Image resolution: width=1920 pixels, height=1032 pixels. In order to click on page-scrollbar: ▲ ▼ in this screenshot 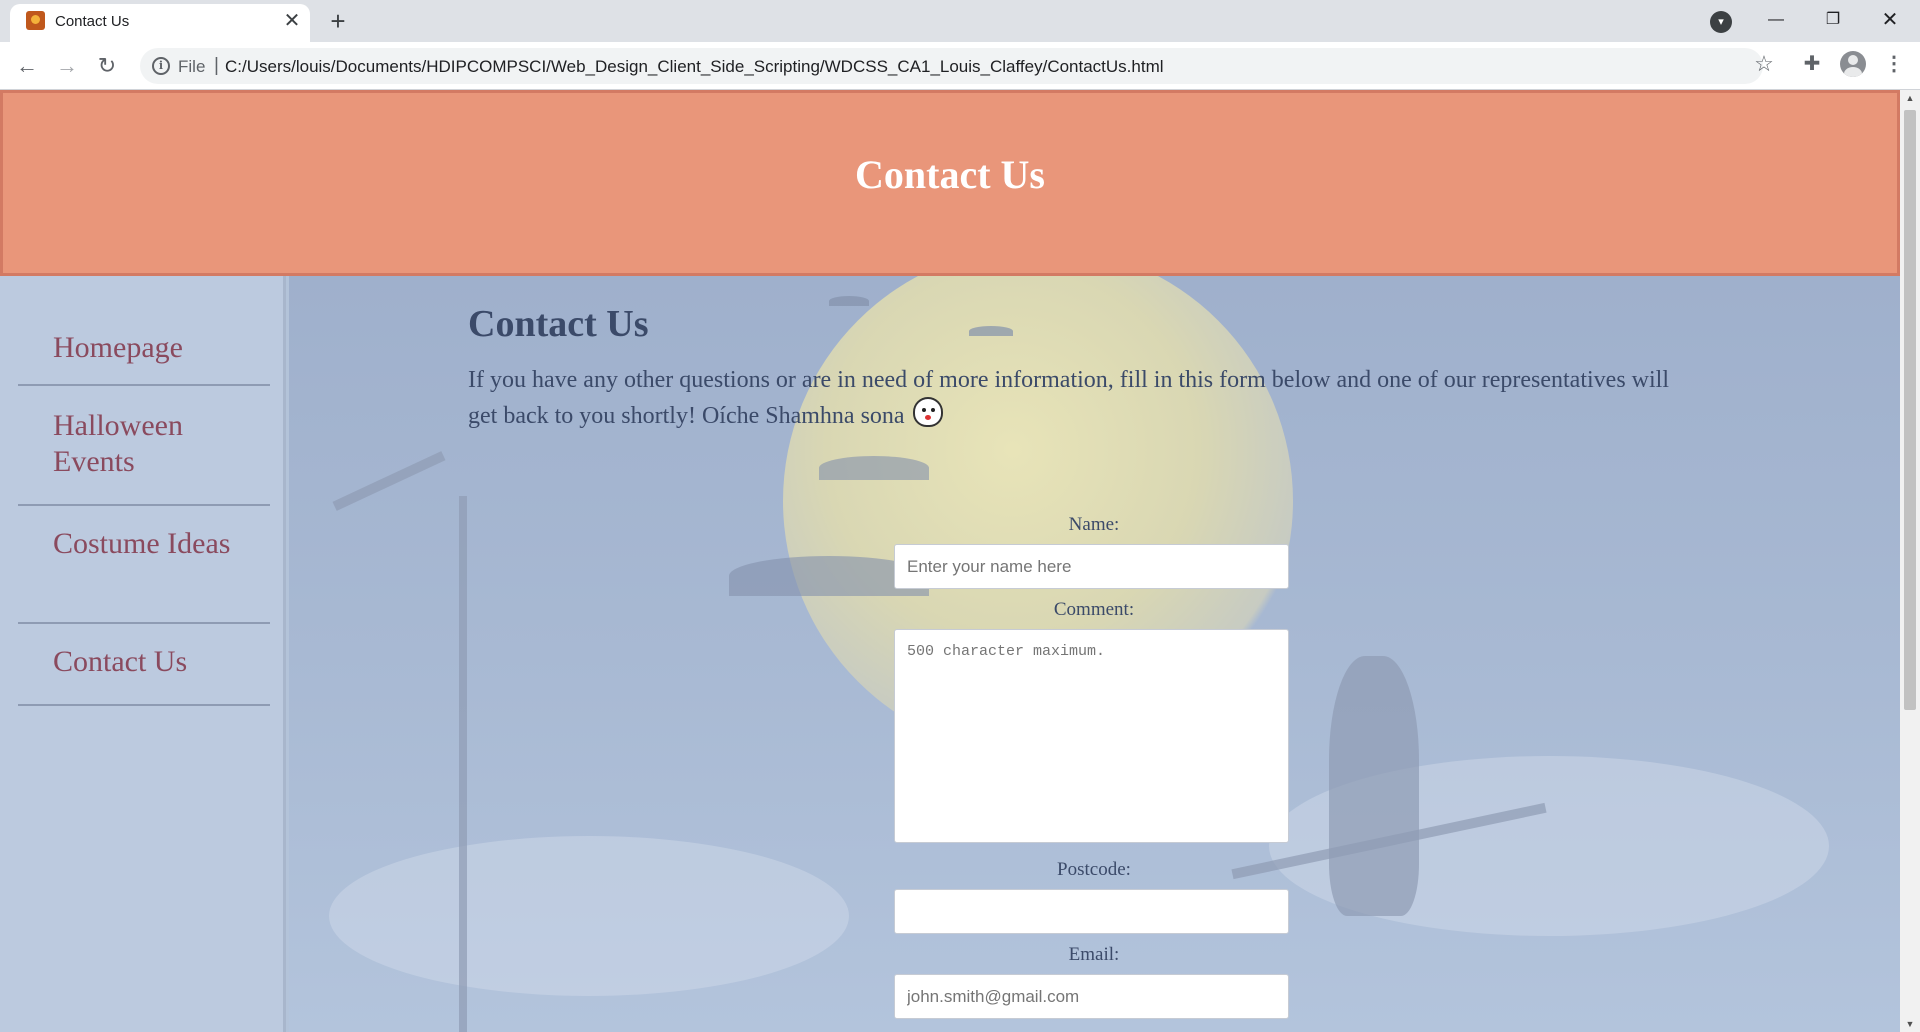, I will do `click(1910, 561)`.